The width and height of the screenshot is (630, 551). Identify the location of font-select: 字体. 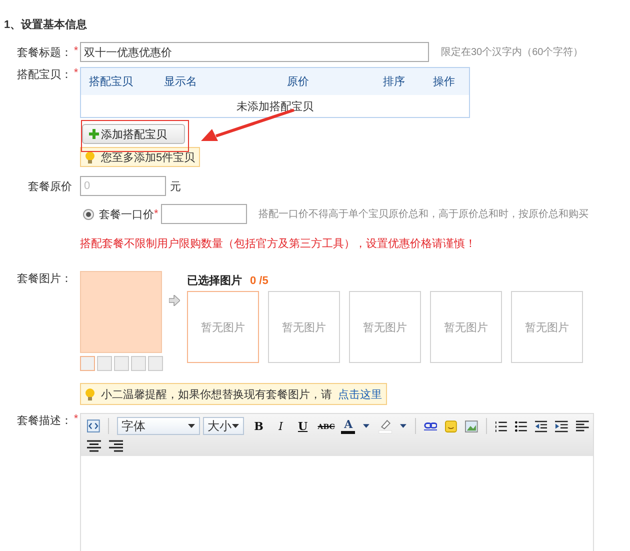
(158, 426).